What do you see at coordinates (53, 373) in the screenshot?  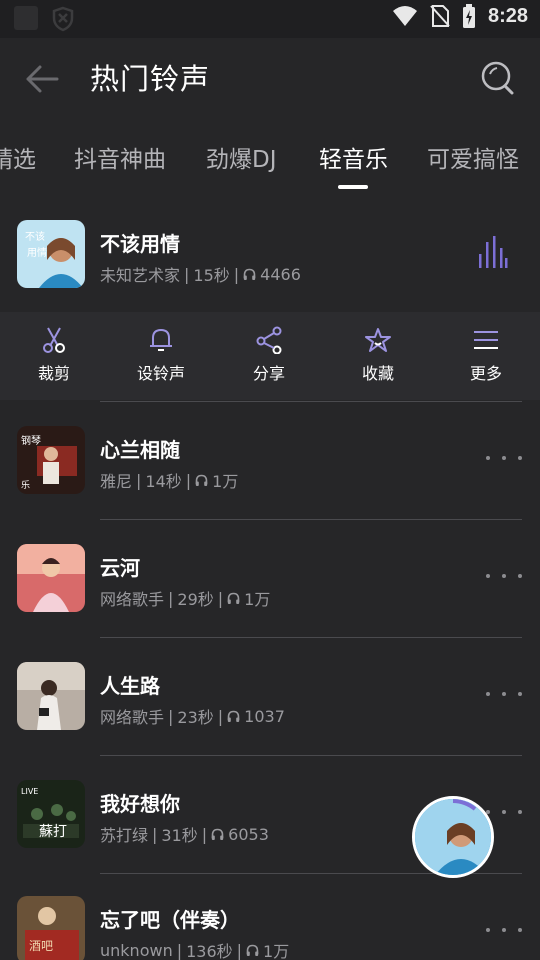 I see `cut-label: 裁剪` at bounding box center [53, 373].